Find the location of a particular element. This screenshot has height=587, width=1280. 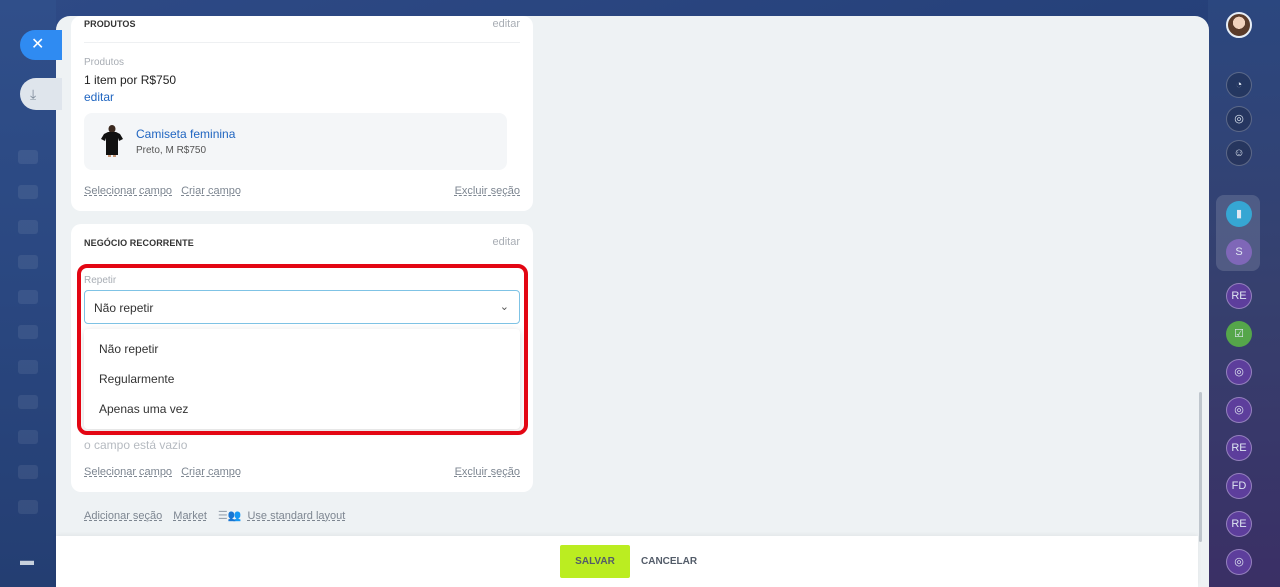

section-title: PRODUTOS is located at coordinates (110, 24).